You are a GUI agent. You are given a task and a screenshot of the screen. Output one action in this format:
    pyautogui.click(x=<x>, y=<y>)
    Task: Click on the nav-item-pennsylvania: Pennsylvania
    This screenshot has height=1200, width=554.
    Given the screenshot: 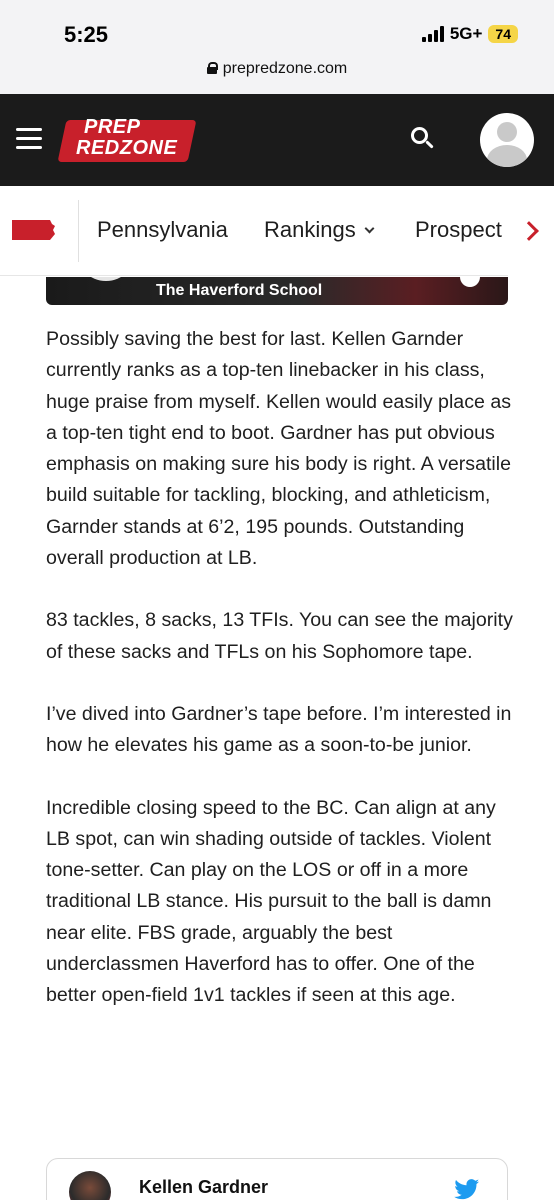 What is the action you would take?
    pyautogui.click(x=162, y=230)
    